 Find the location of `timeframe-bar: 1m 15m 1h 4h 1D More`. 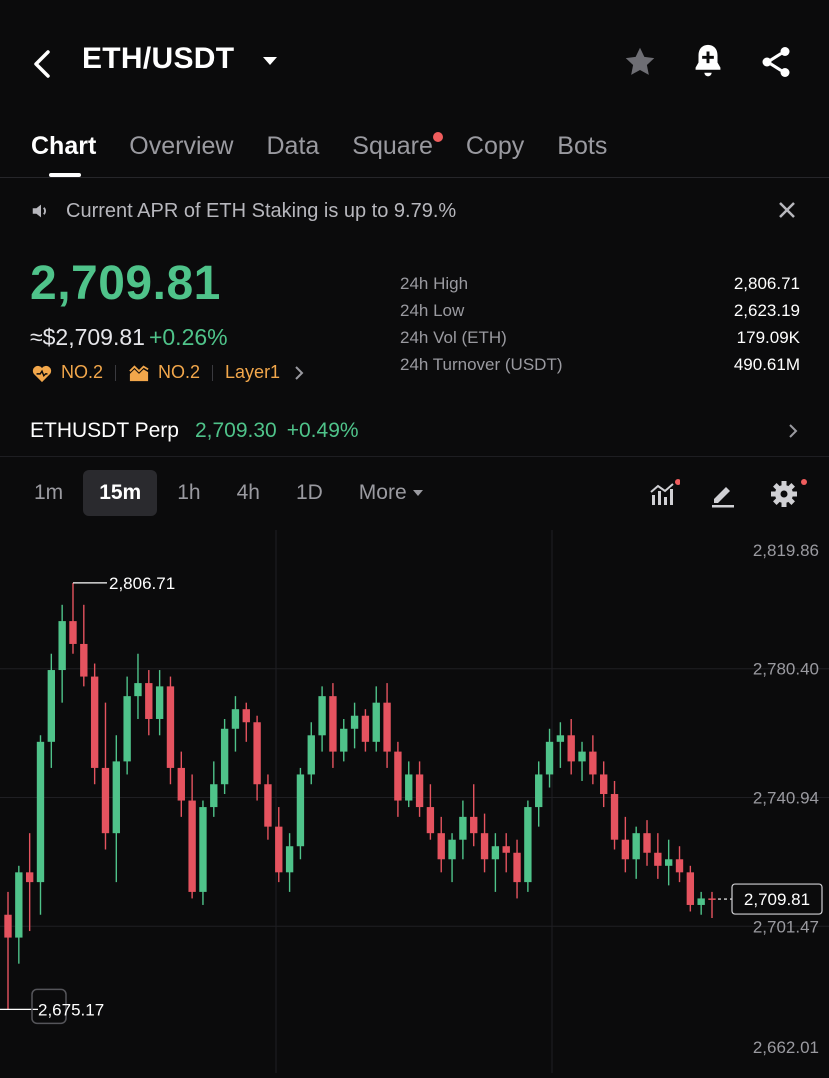

timeframe-bar: 1m 15m 1h 4h 1D More is located at coordinates (230, 493).